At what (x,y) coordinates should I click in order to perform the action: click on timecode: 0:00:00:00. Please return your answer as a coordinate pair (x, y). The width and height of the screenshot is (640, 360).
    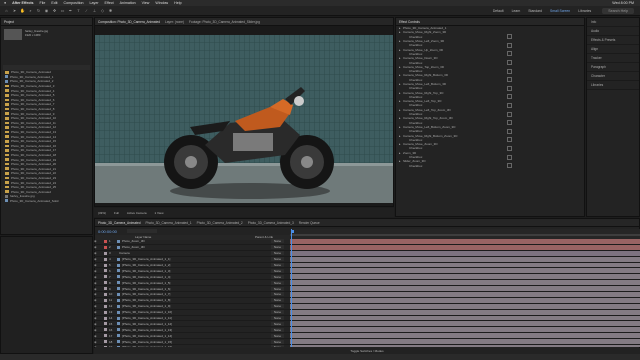
    Looking at the image, I should click on (107, 231).